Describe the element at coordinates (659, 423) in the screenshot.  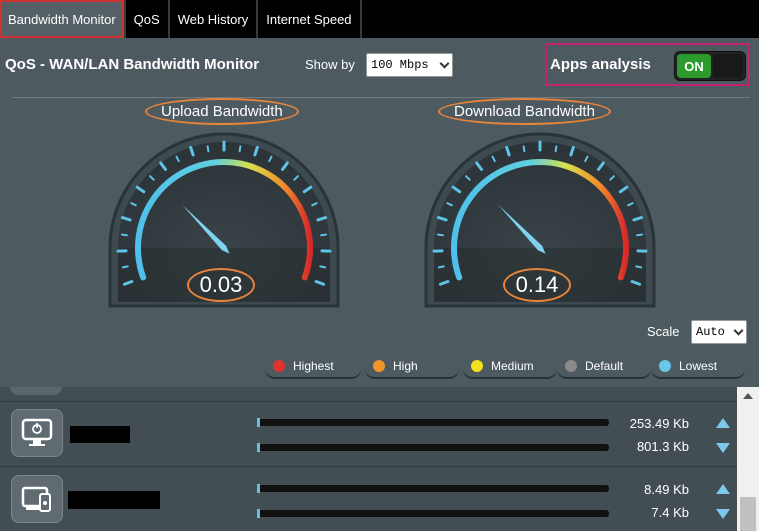
I see `upload-rate: 253.49 Kb` at that location.